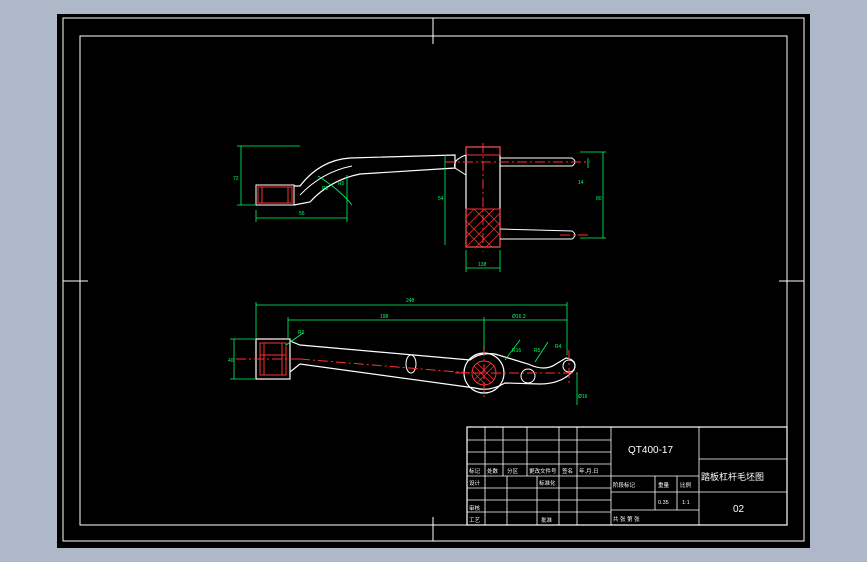  I want to click on front-view: 248 198 Ø16.3 40 R9 R16 R5 R4 Ø16, so click(408, 351).